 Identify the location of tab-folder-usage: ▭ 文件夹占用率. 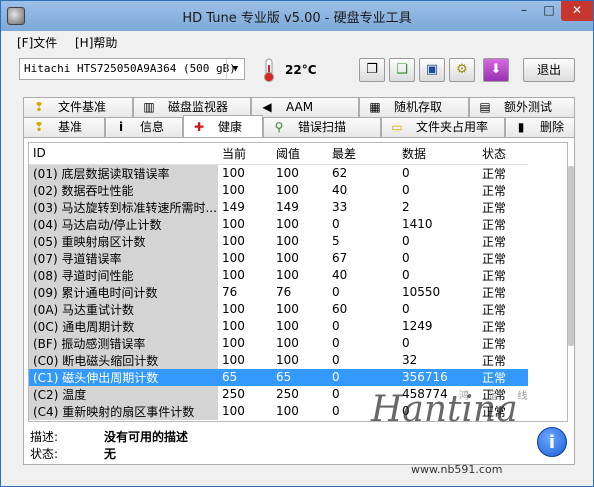
(443, 127).